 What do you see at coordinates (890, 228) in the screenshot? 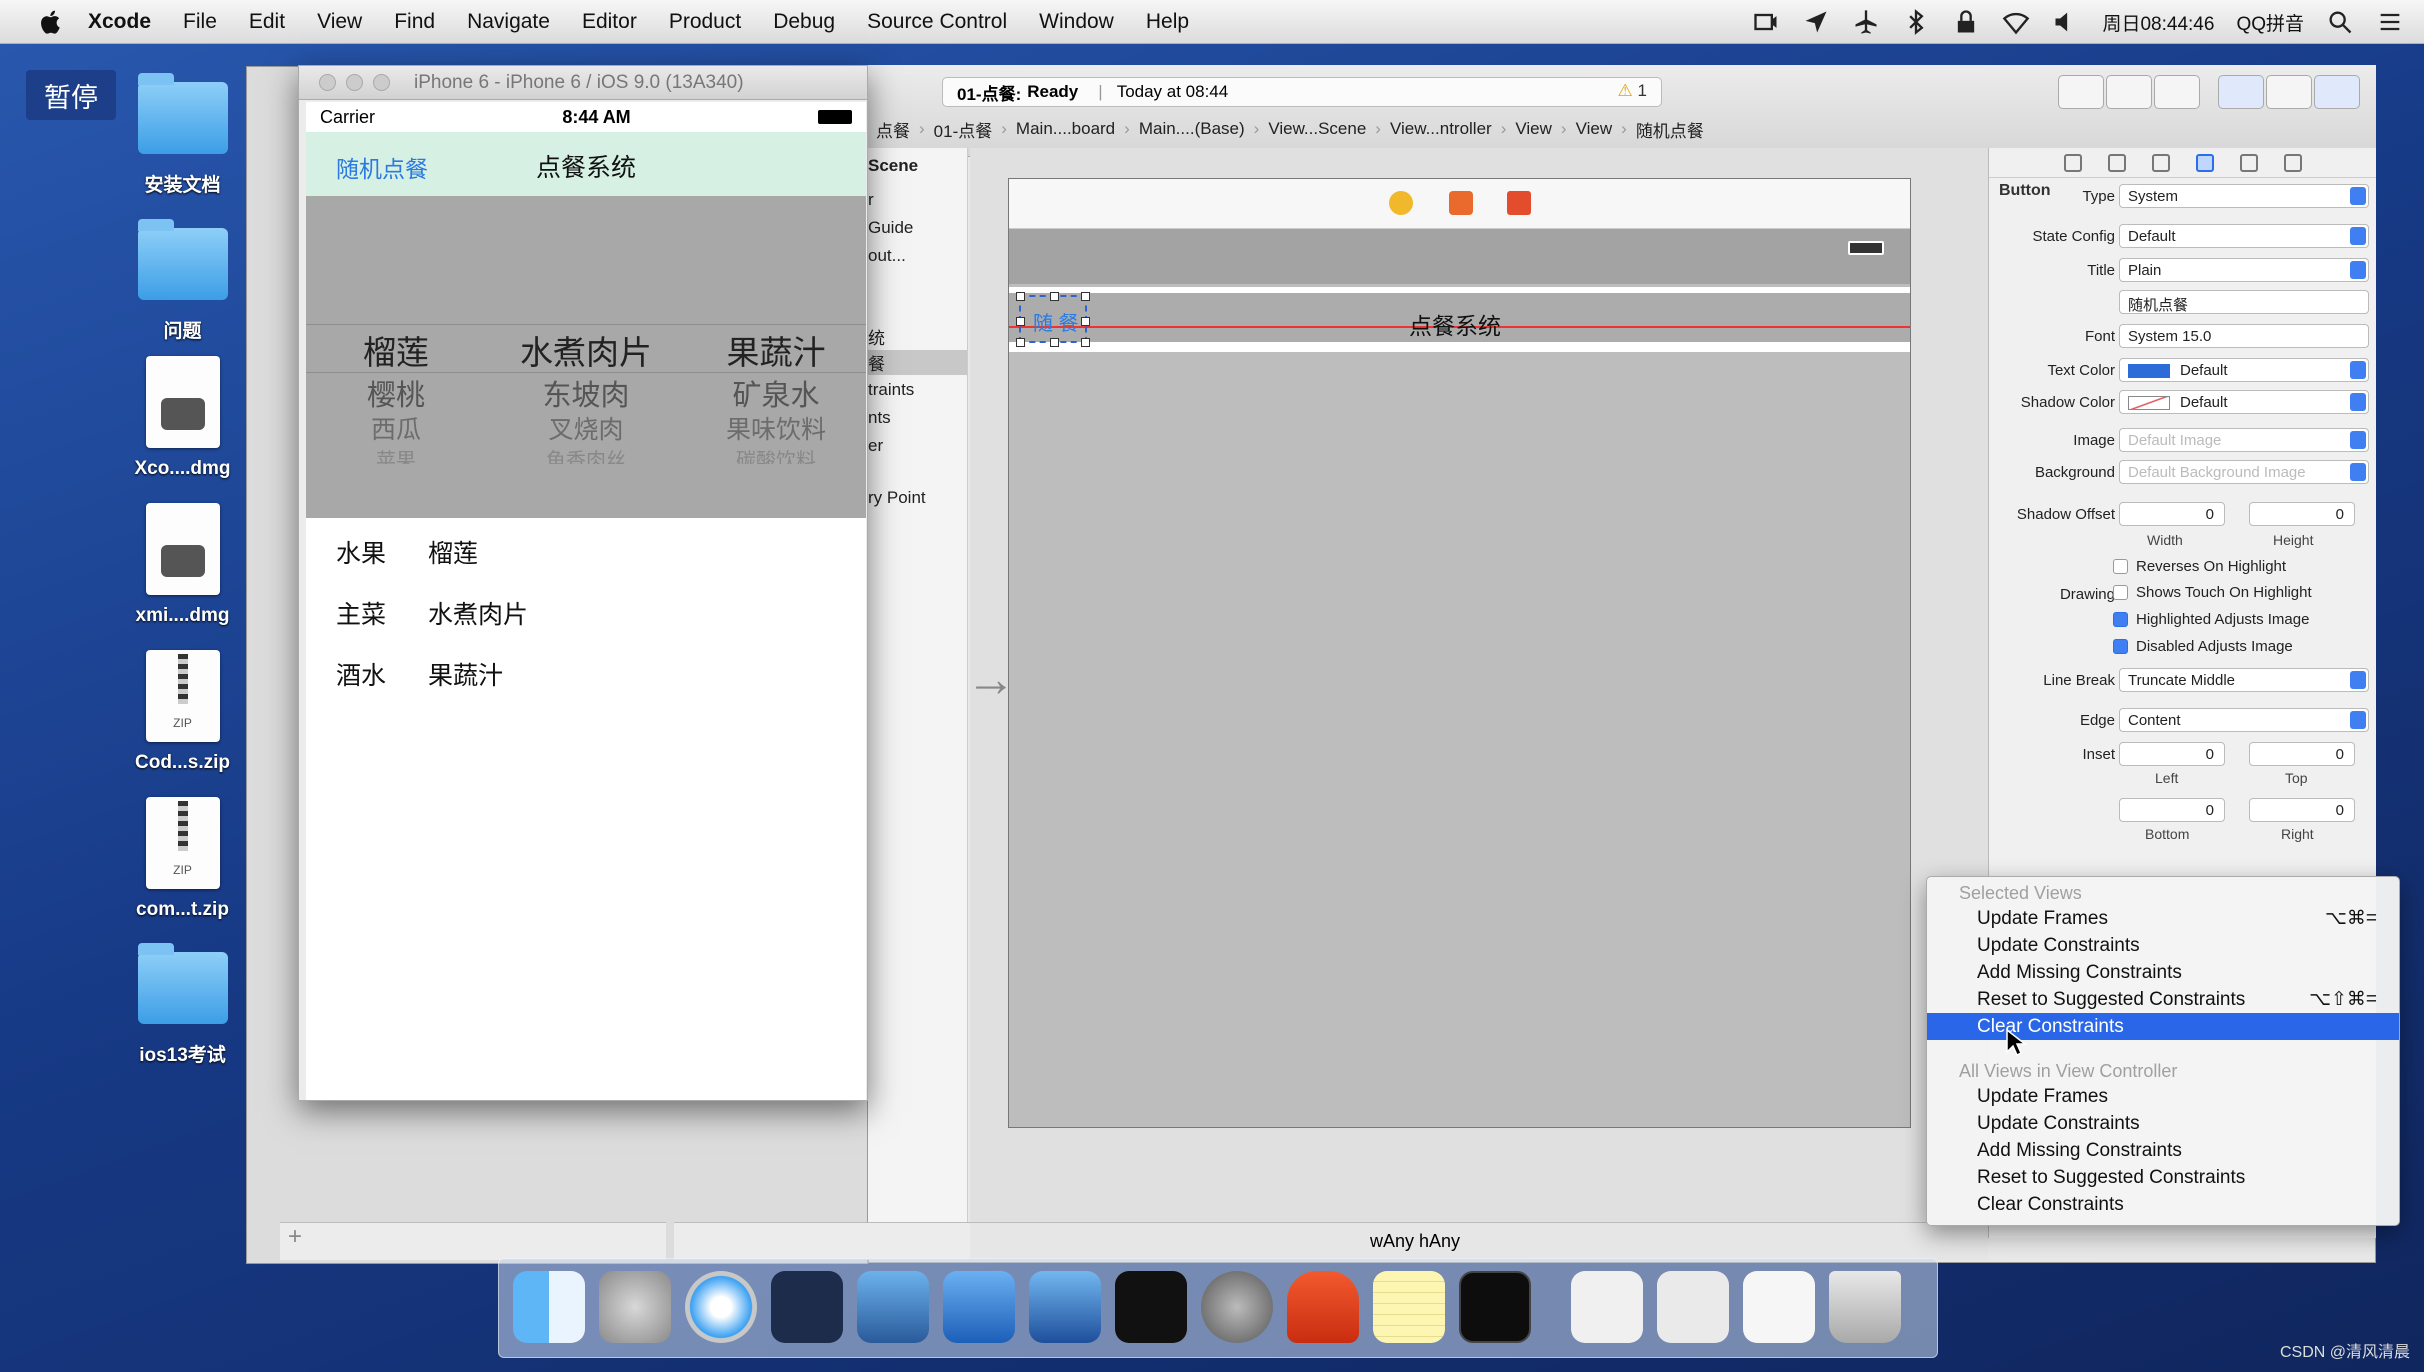
I see `outline-item: Guide` at bounding box center [890, 228].